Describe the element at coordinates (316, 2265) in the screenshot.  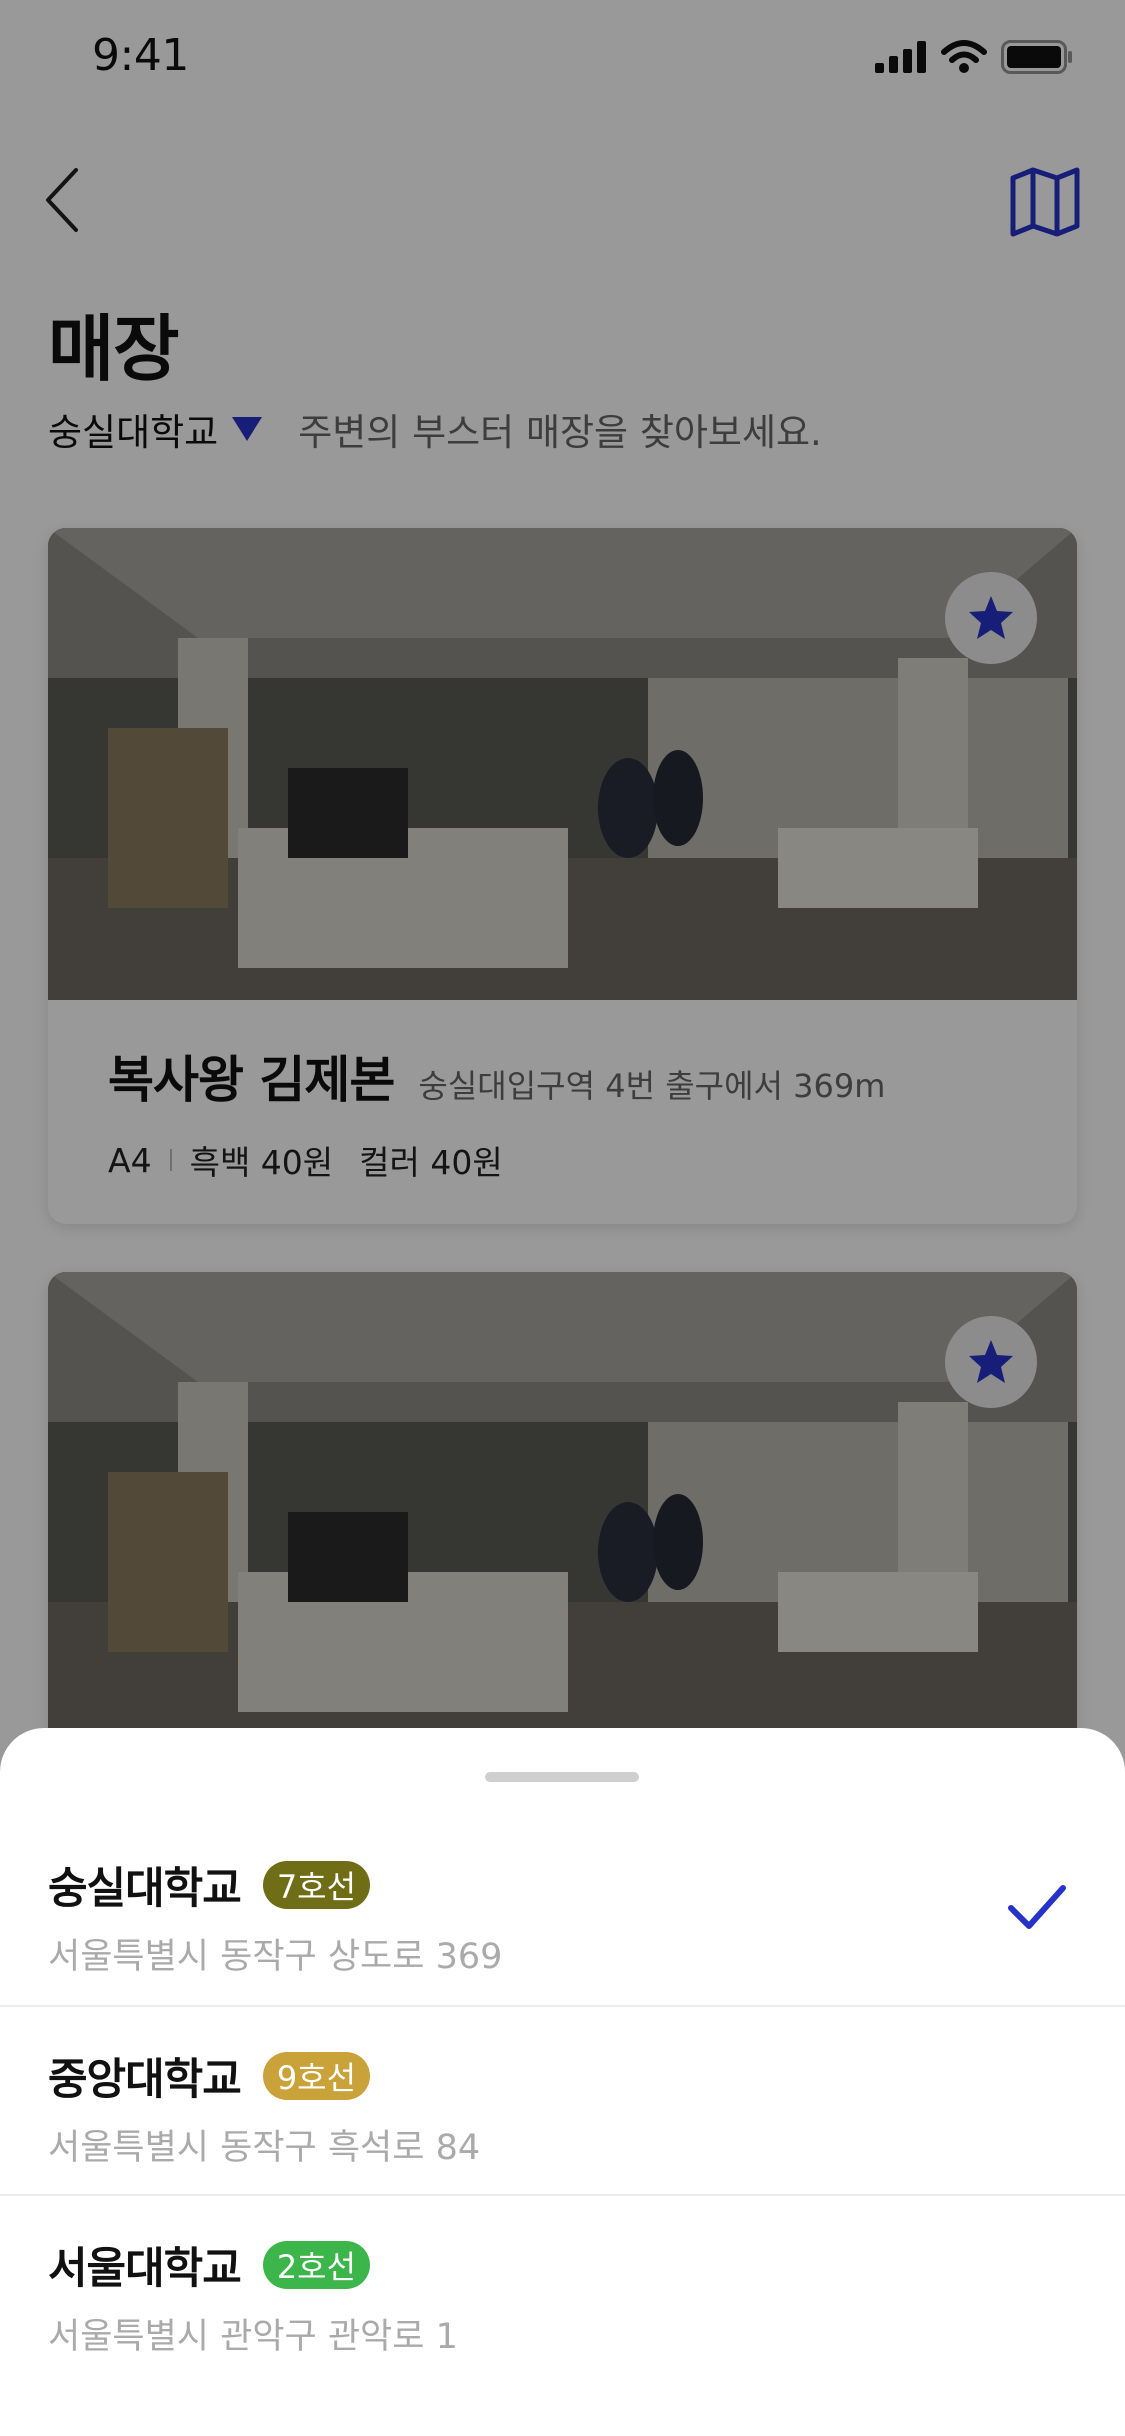
I see `subway-line-badge: 2호선` at that location.